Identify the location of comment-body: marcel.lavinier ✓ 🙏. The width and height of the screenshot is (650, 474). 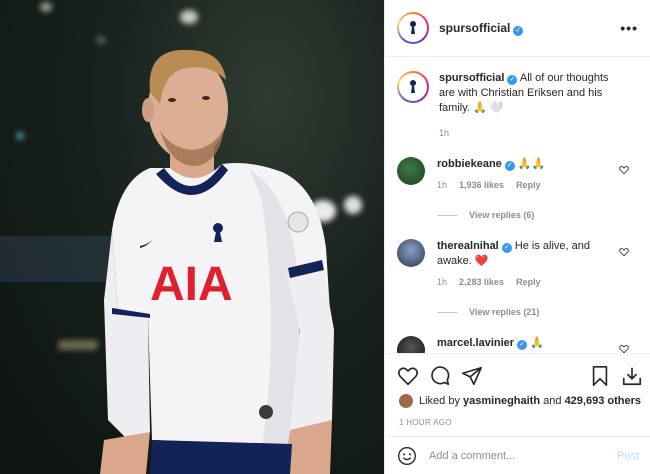
(527, 344).